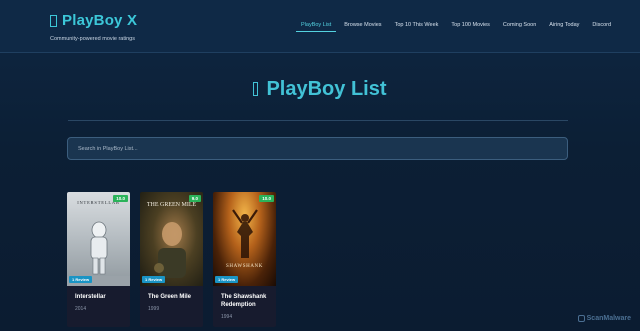  I want to click on nav-item-top-100: Top 100 Movies, so click(470, 25).